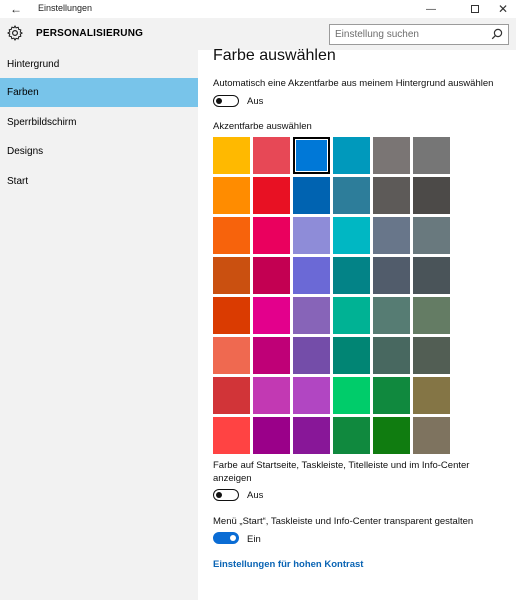  Describe the element at coordinates (99, 122) in the screenshot. I see `sidebar-item-sperrbildschirm: Sperrbildschirm` at that location.